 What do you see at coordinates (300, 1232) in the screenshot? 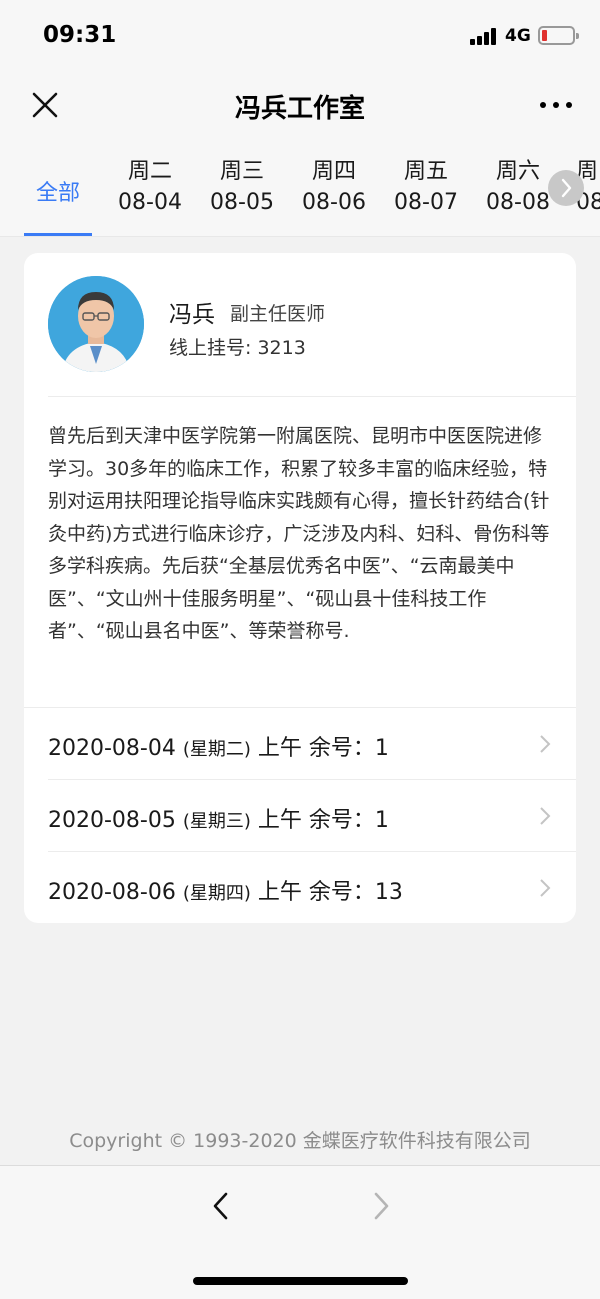
I see `bottom-toolbar` at bounding box center [300, 1232].